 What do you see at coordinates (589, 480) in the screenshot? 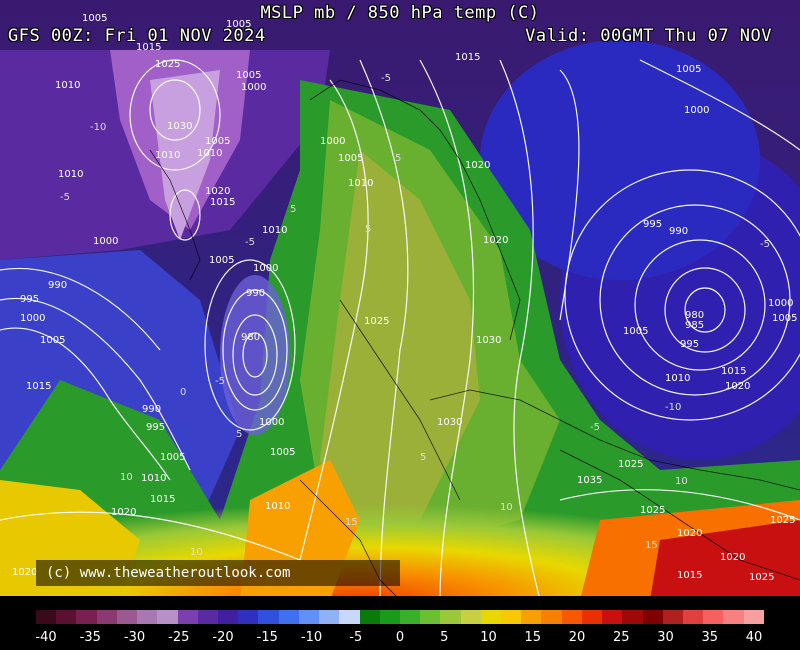
I see `isobar-label: 1035` at bounding box center [589, 480].